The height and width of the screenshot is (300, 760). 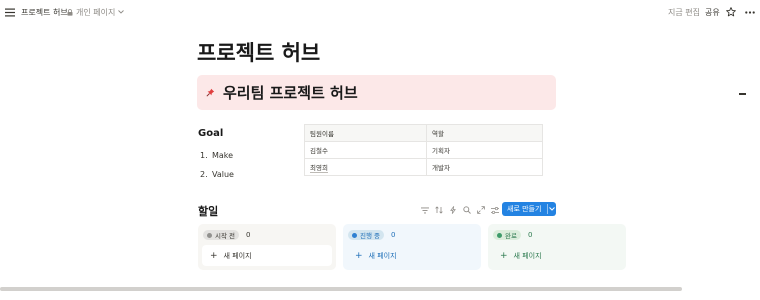 What do you see at coordinates (731, 12) in the screenshot?
I see `star-icon` at bounding box center [731, 12].